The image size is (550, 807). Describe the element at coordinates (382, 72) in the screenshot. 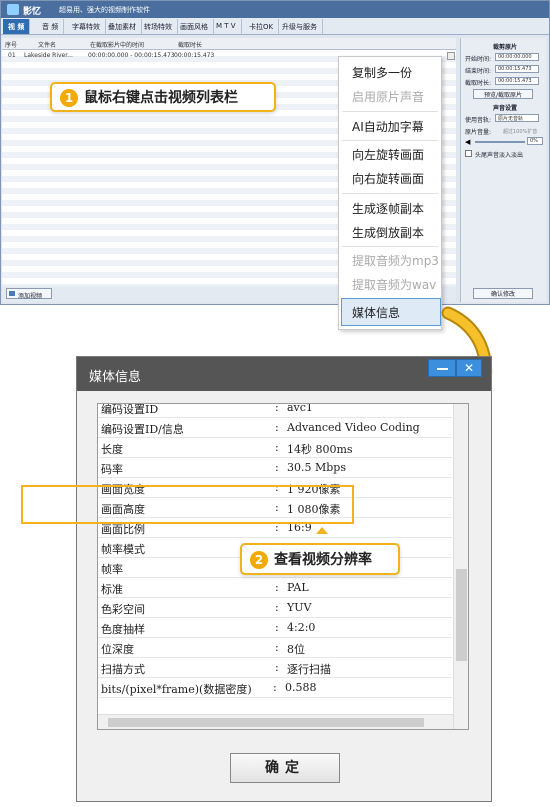

I see `menu-item-duplicate: 复制多一份` at that location.